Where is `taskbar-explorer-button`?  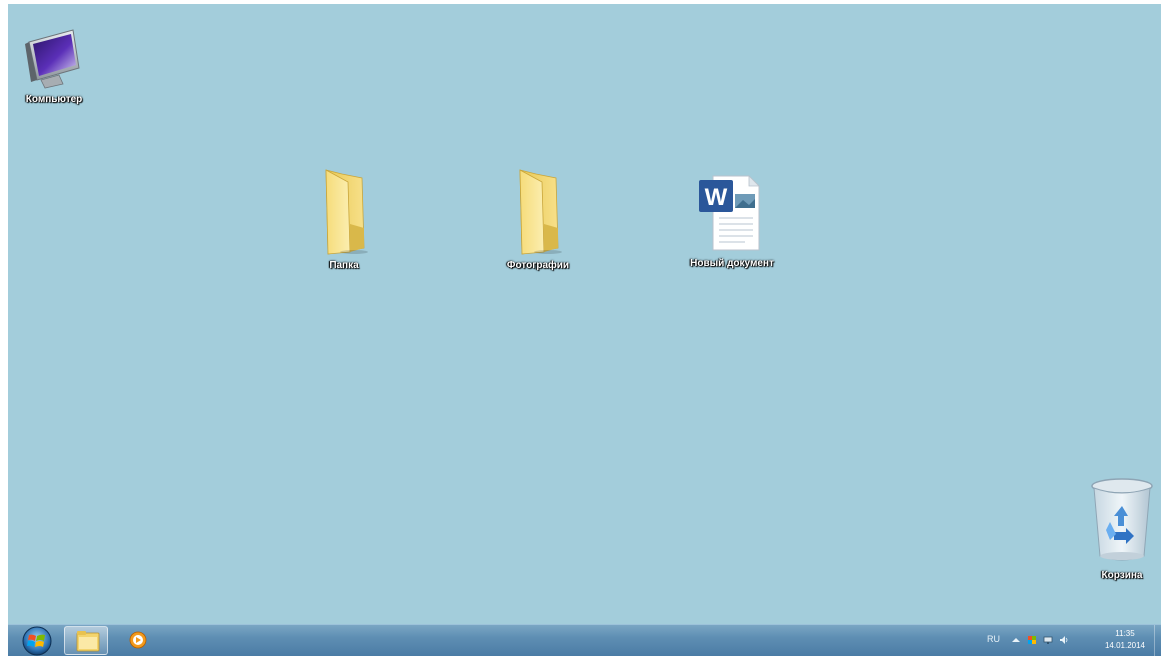 taskbar-explorer-button is located at coordinates (86, 640).